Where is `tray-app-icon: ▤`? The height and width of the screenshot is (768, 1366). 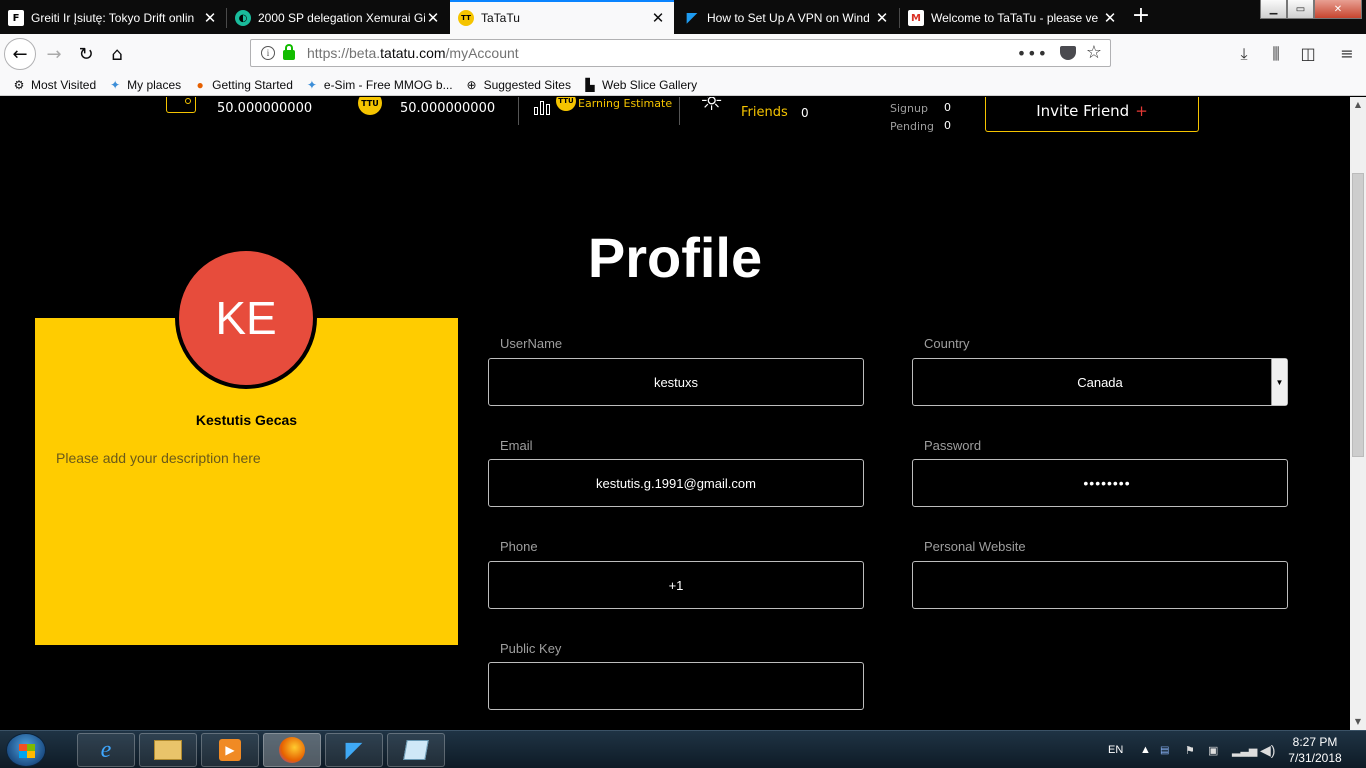
tray-app-icon: ▤ is located at coordinates (1164, 749).